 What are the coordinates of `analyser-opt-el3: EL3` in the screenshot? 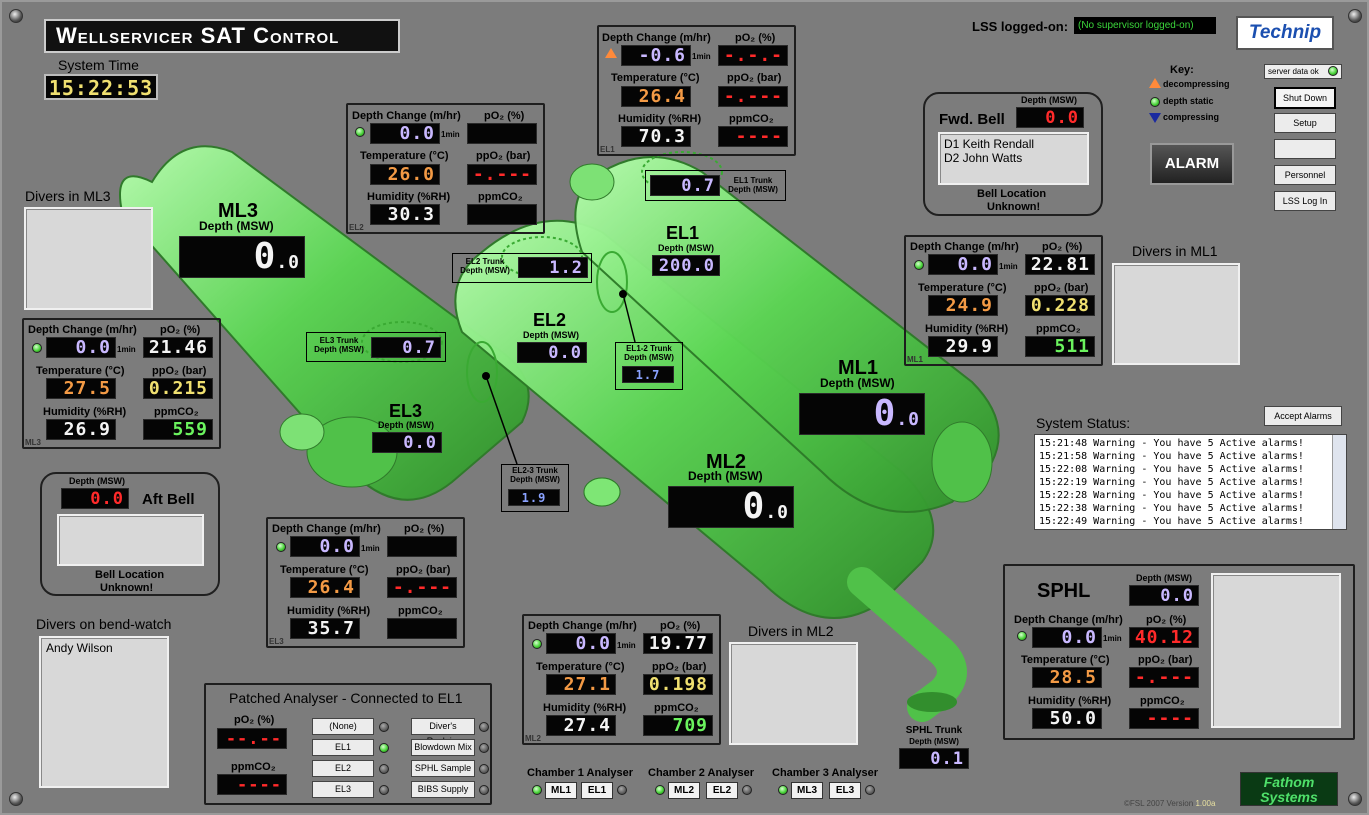 It's located at (343, 789).